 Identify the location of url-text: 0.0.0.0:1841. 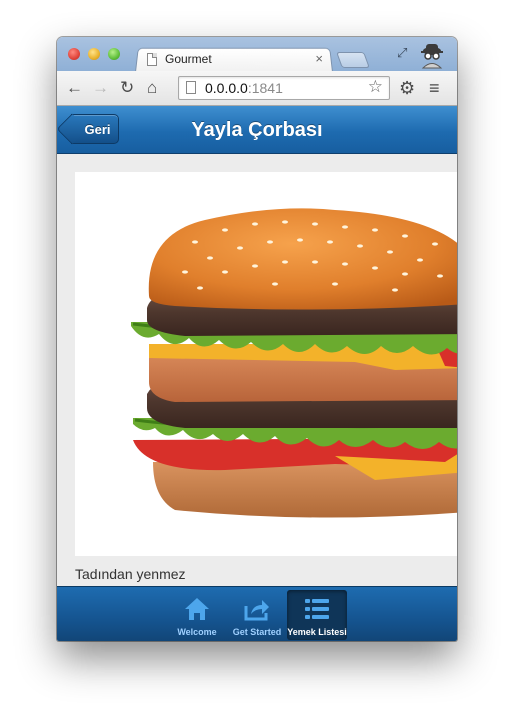
(244, 88).